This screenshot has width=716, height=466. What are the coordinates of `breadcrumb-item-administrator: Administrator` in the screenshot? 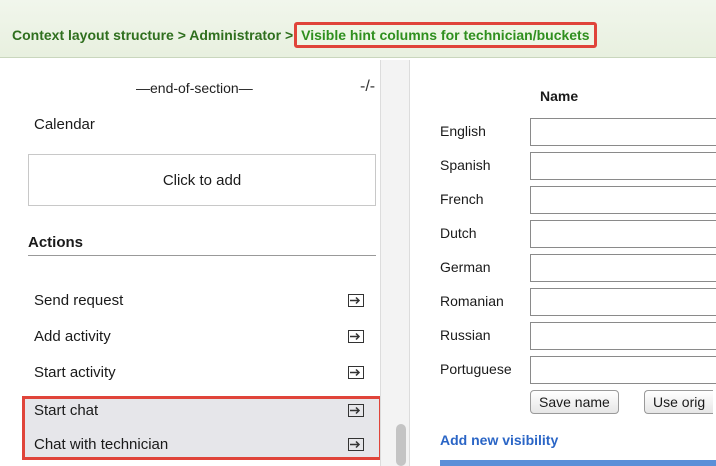 It's located at (235, 35).